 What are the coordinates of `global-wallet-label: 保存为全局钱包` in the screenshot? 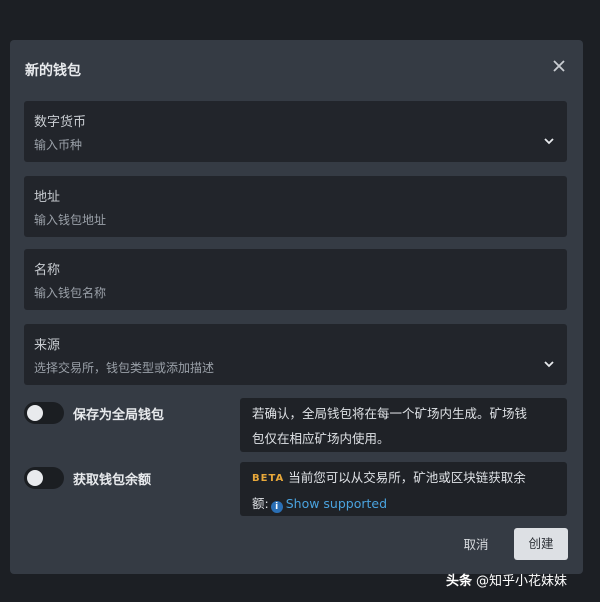 It's located at (119, 415).